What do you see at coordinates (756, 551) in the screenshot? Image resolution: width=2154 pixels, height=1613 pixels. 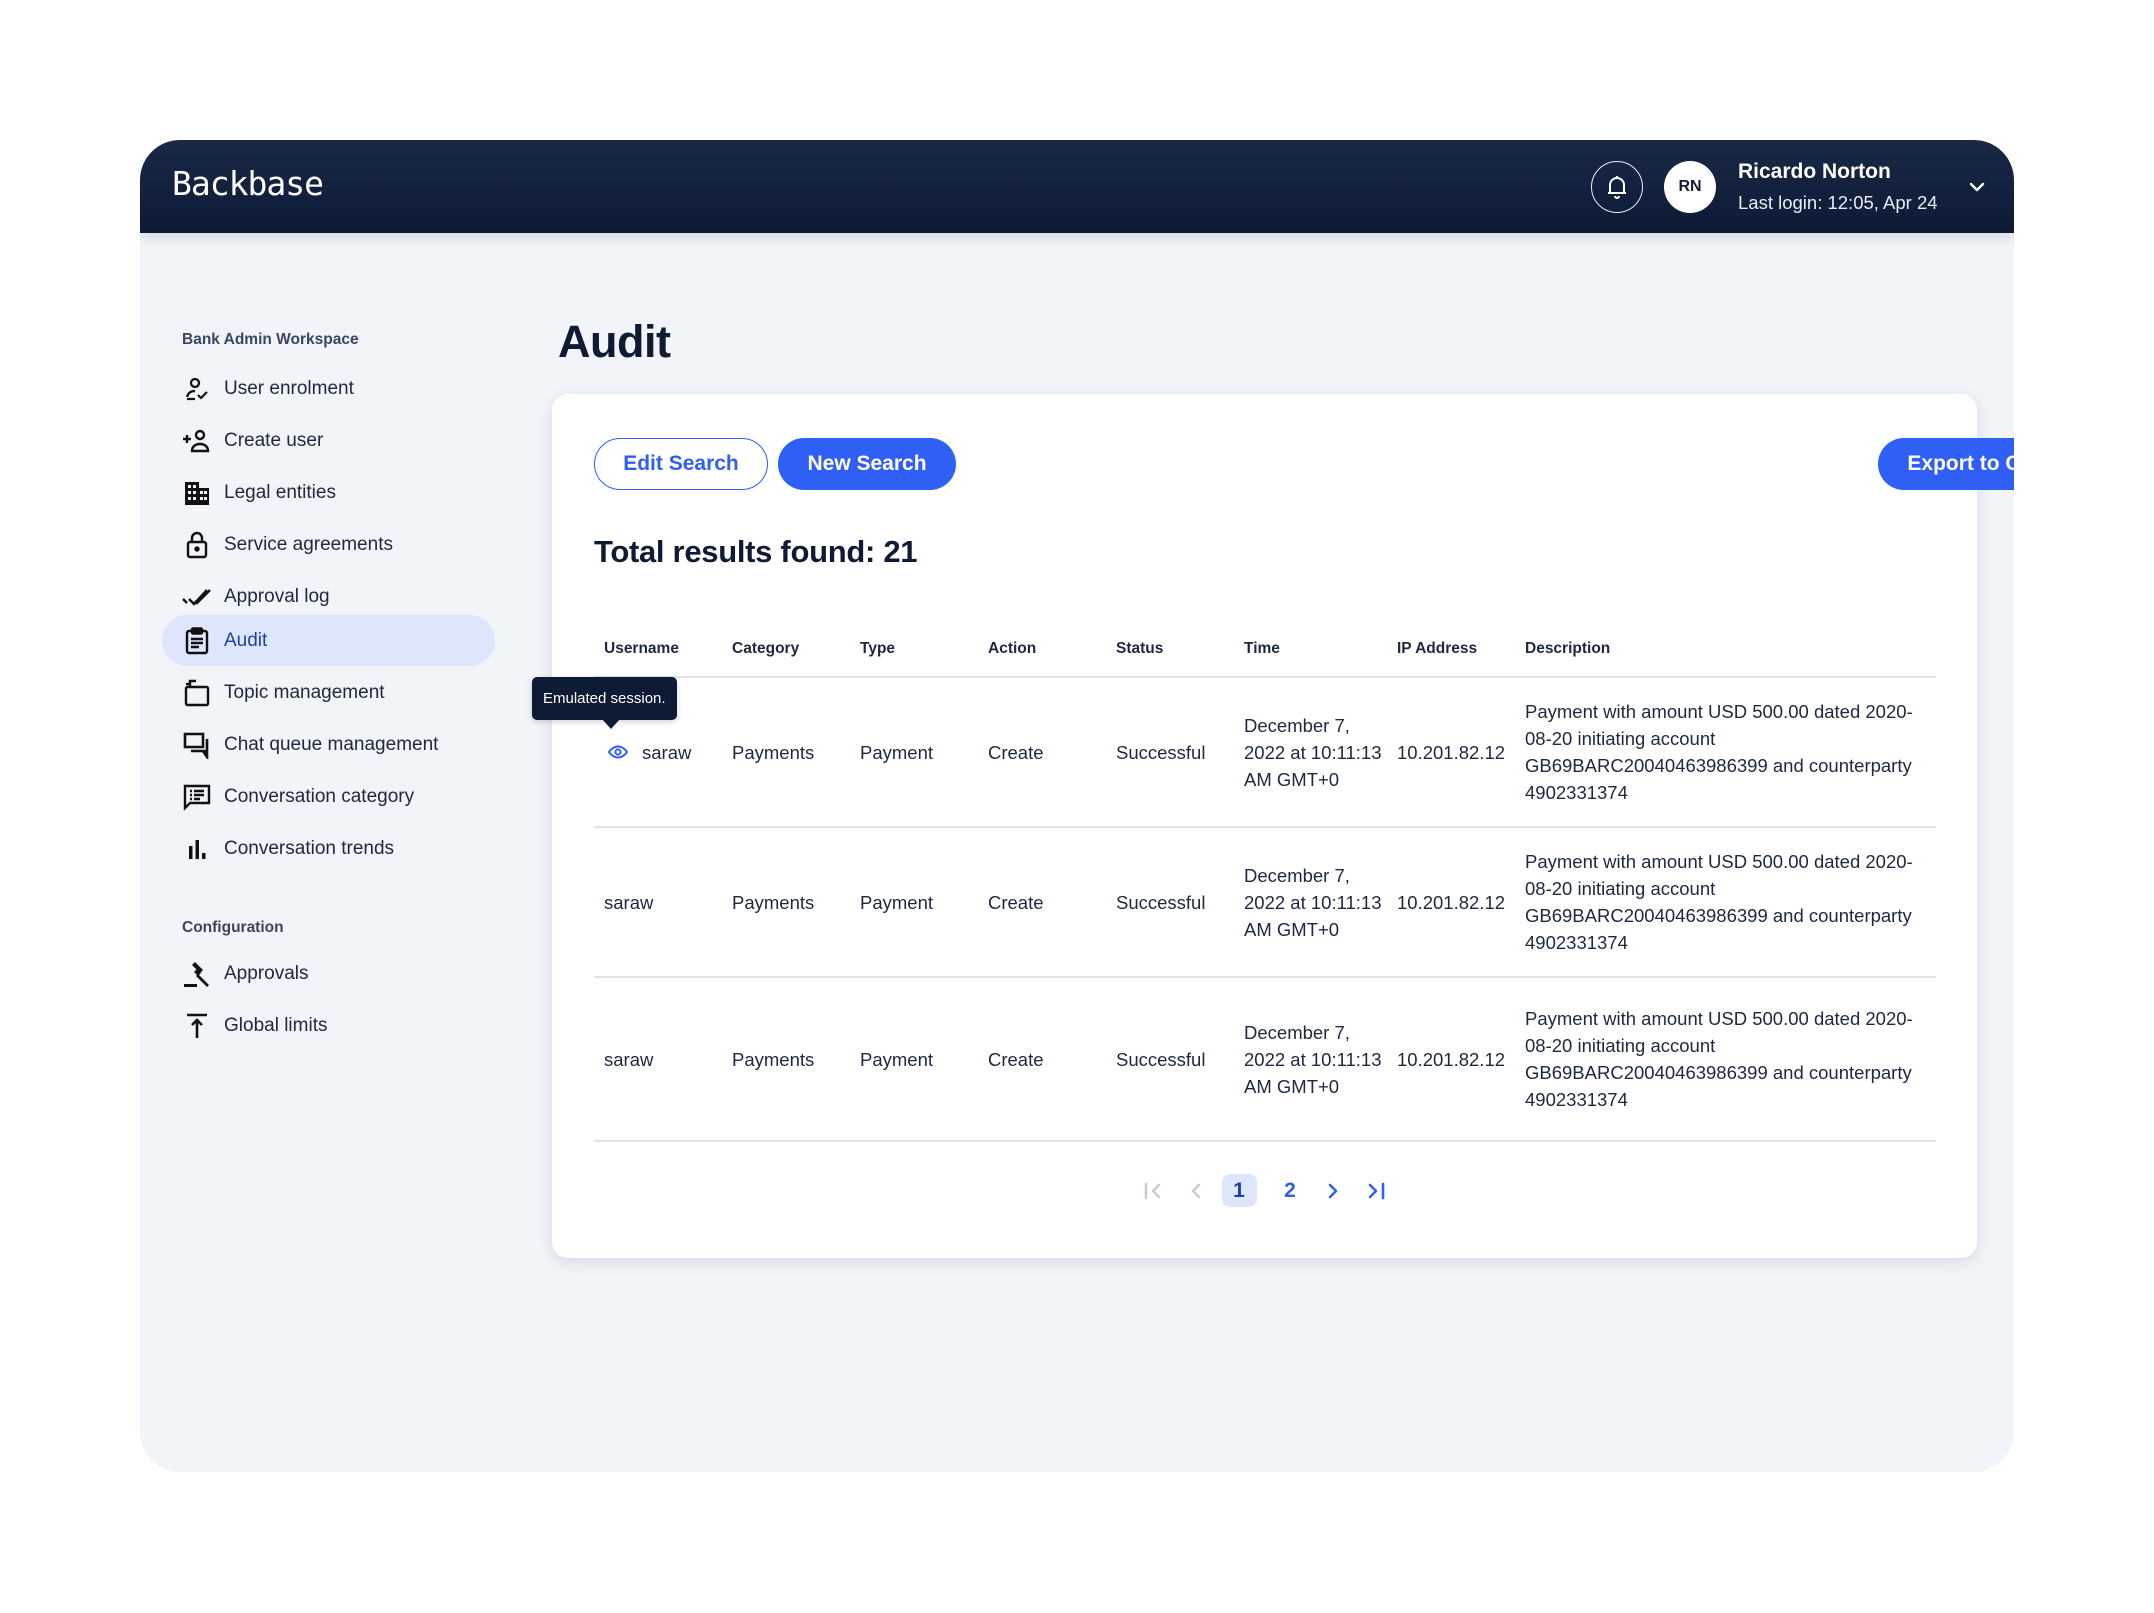 I see `total-results: Total results found: 21` at bounding box center [756, 551].